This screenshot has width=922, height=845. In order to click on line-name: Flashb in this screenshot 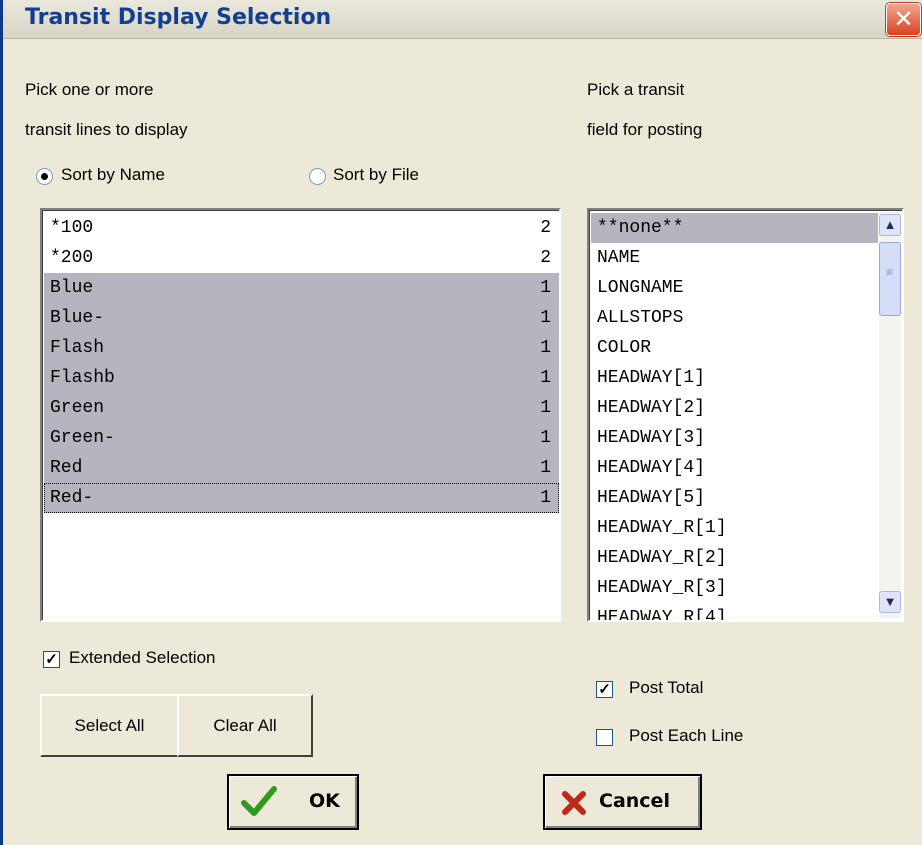, I will do `click(82, 378)`.